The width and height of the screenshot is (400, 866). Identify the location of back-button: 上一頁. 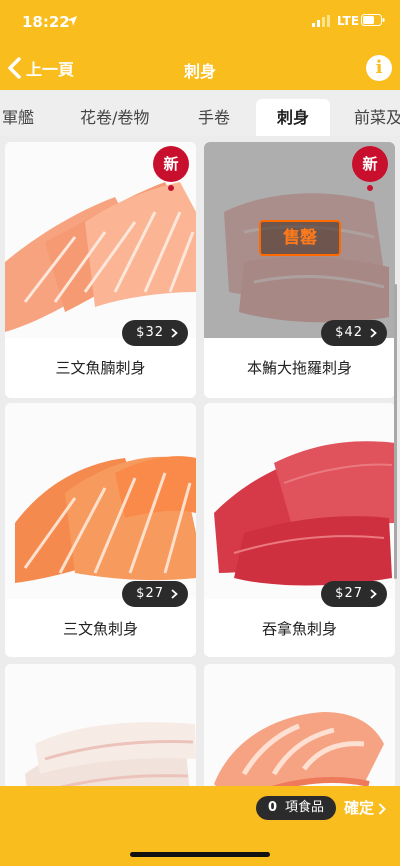
(40, 68).